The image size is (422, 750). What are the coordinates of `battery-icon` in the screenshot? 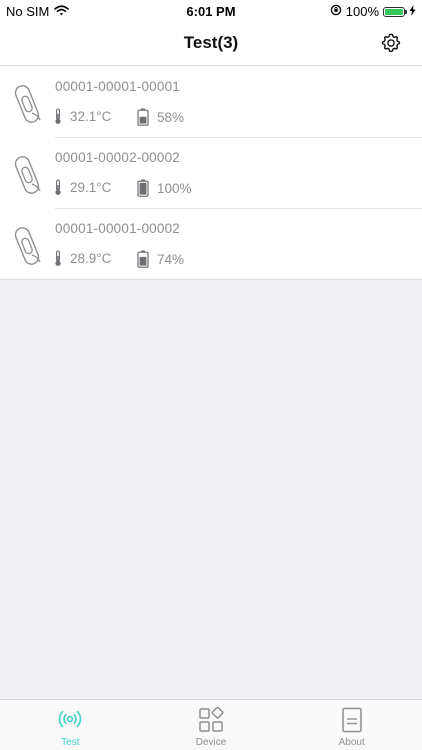 It's located at (395, 11).